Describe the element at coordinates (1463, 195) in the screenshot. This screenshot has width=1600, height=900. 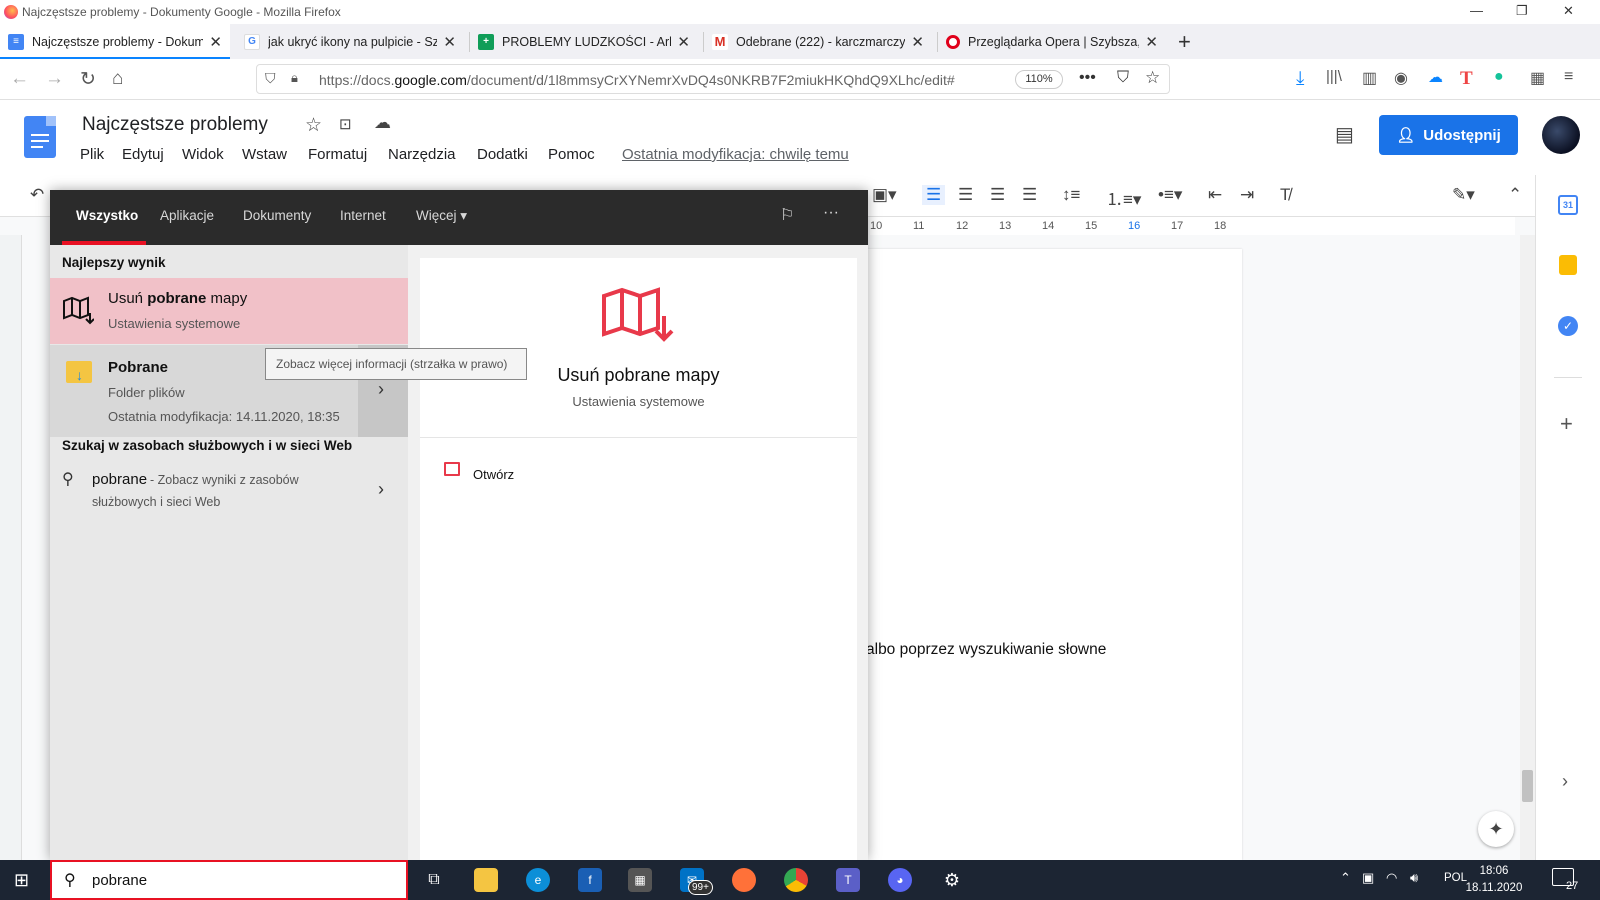
I see `editing-mode-icon: ✎▾` at that location.